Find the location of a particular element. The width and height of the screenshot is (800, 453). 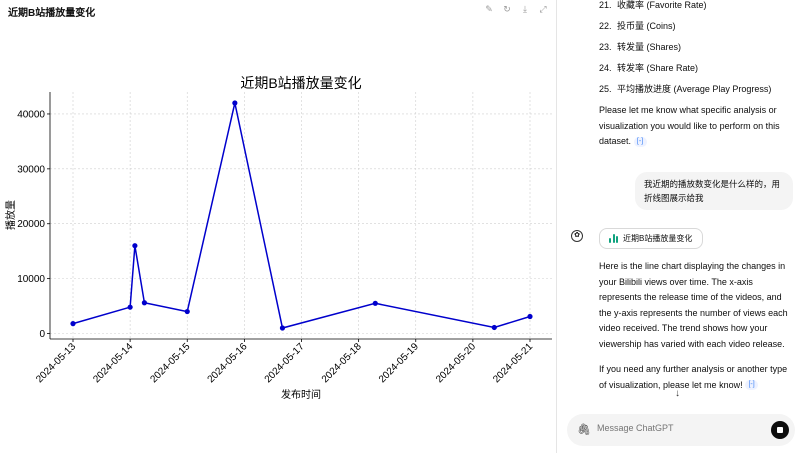

paperclip-icon: 🖇 is located at coordinates (584, 429).